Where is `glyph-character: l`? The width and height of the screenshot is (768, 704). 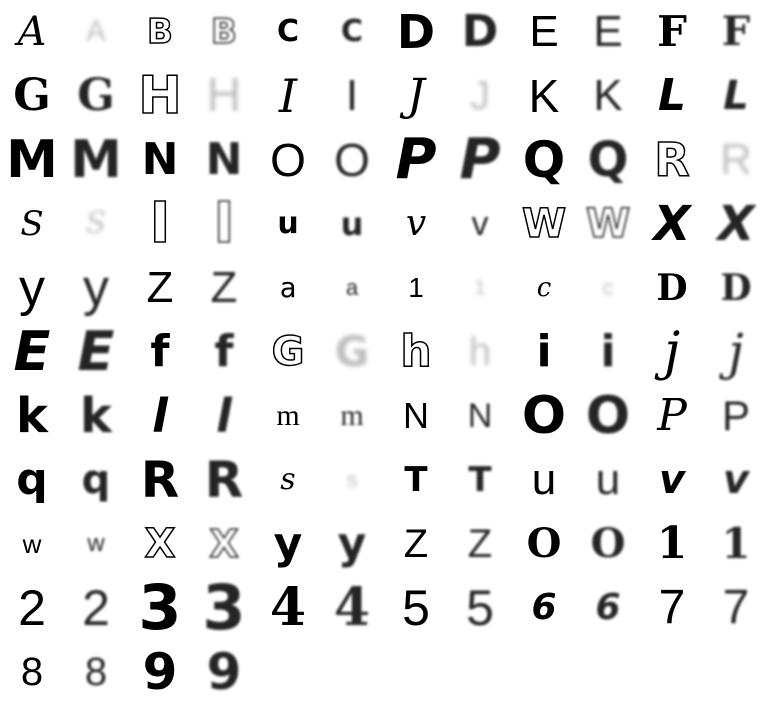 glyph-character: l is located at coordinates (160, 416).